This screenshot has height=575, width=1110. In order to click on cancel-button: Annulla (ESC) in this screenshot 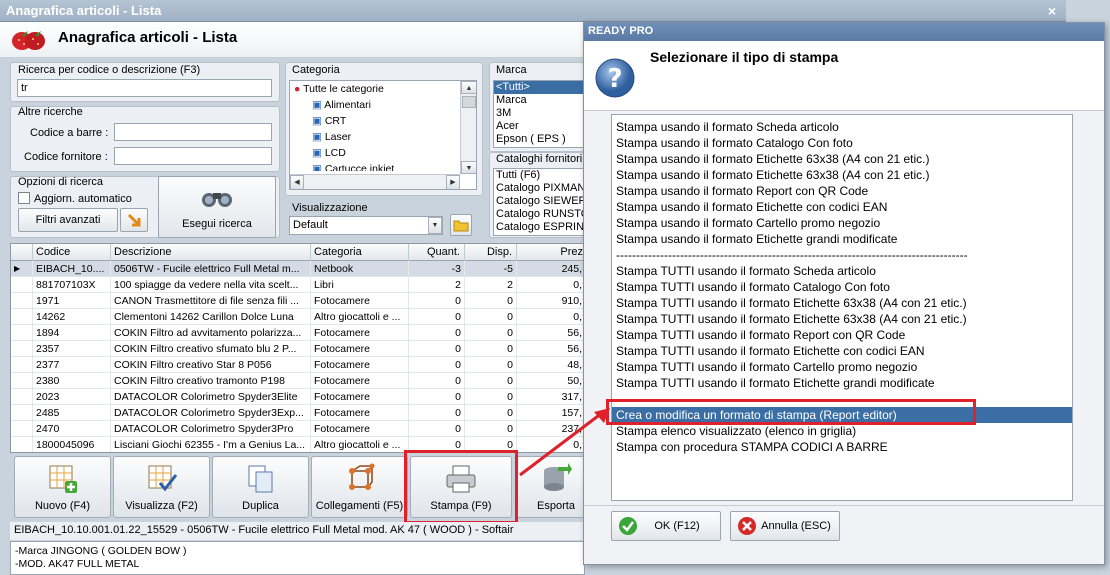, I will do `click(785, 526)`.